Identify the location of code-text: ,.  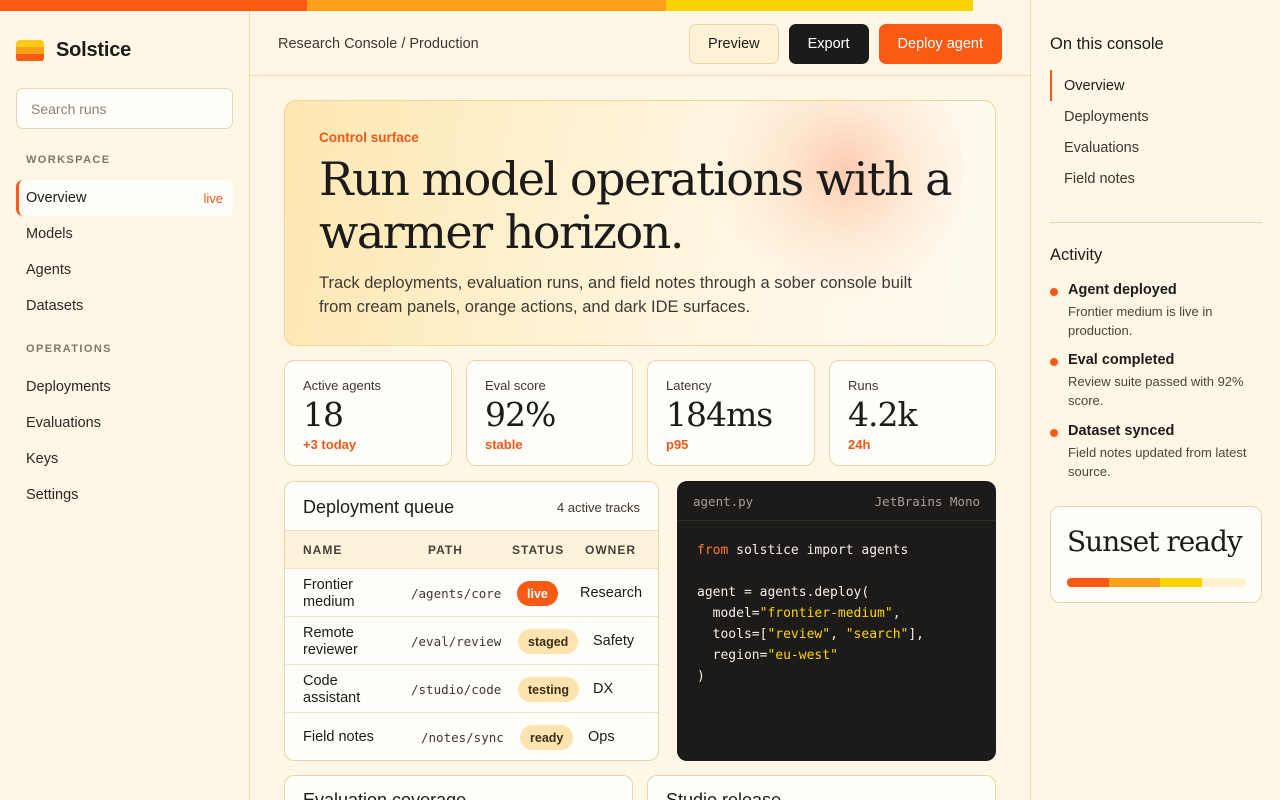
(896, 613).